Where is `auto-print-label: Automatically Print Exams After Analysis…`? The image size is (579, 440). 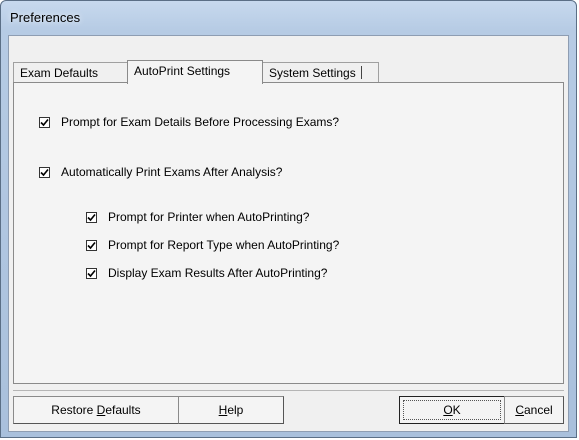
auto-print-label: Automatically Print Exams After Analysis… is located at coordinates (172, 172).